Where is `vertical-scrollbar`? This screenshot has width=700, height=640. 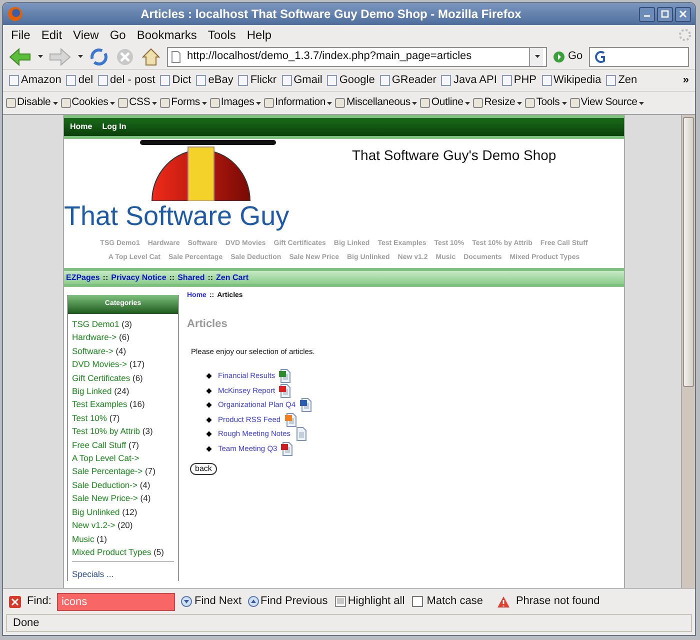 vertical-scrollbar is located at coordinates (688, 351).